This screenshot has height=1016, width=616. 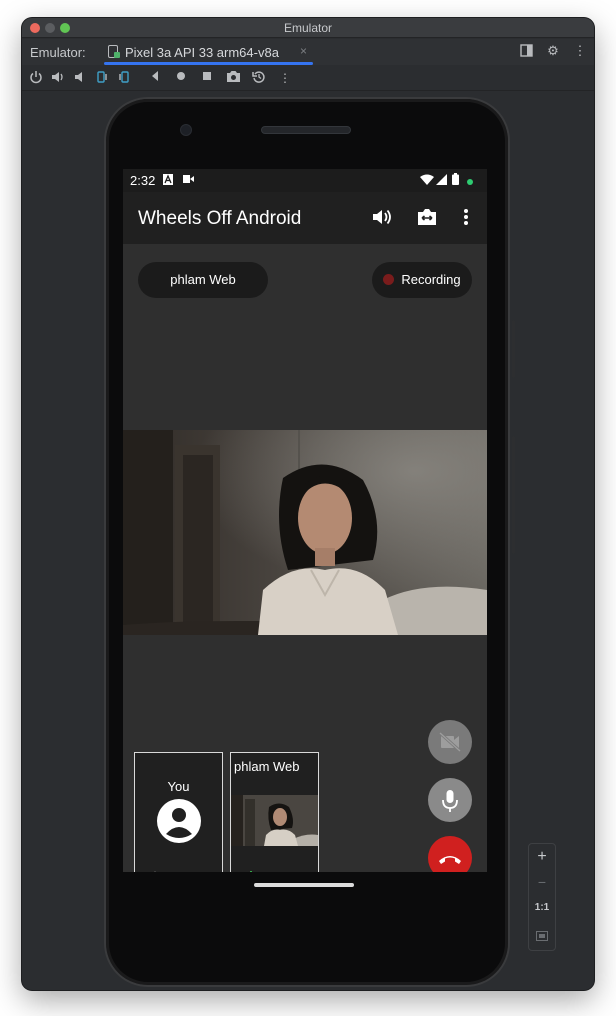 What do you see at coordinates (542, 897) in the screenshot?
I see `zoom-panel: + − 1:1` at bounding box center [542, 897].